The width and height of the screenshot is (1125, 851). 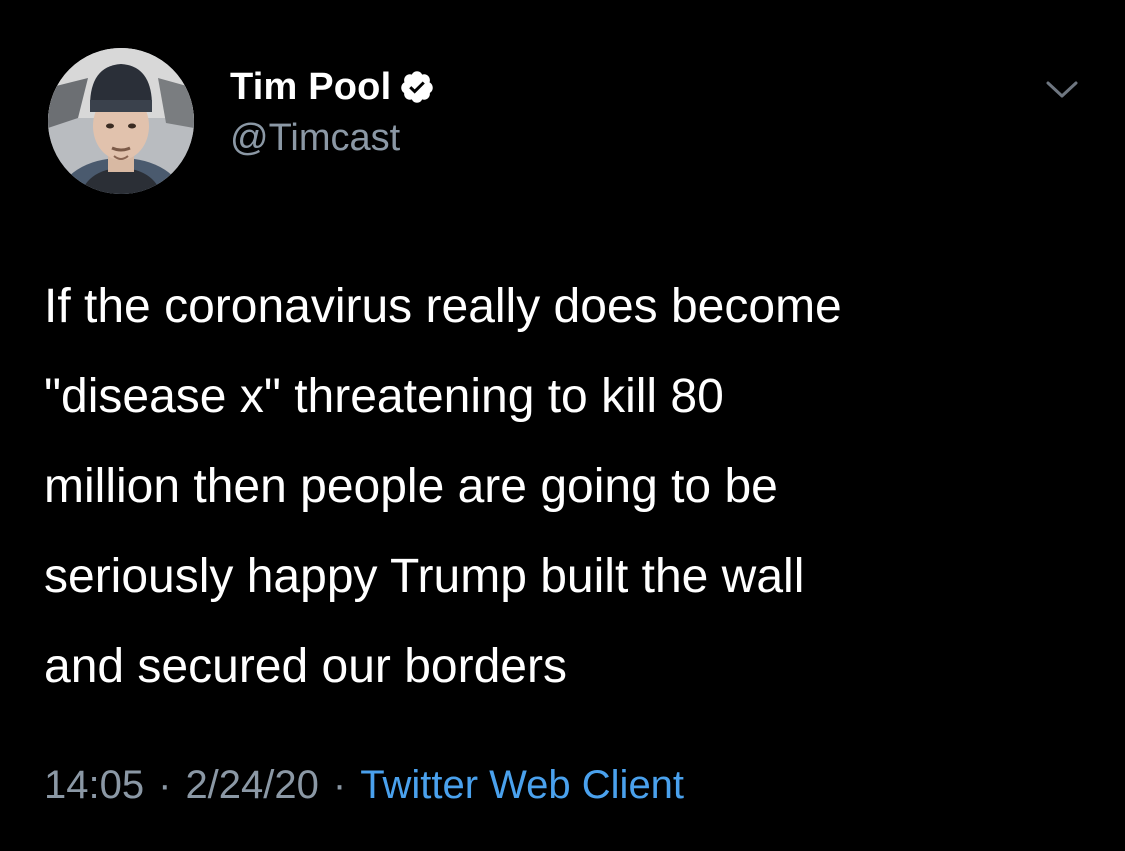 What do you see at coordinates (443, 306) in the screenshot?
I see `tweet-text-line: If the coronavirus really does become` at bounding box center [443, 306].